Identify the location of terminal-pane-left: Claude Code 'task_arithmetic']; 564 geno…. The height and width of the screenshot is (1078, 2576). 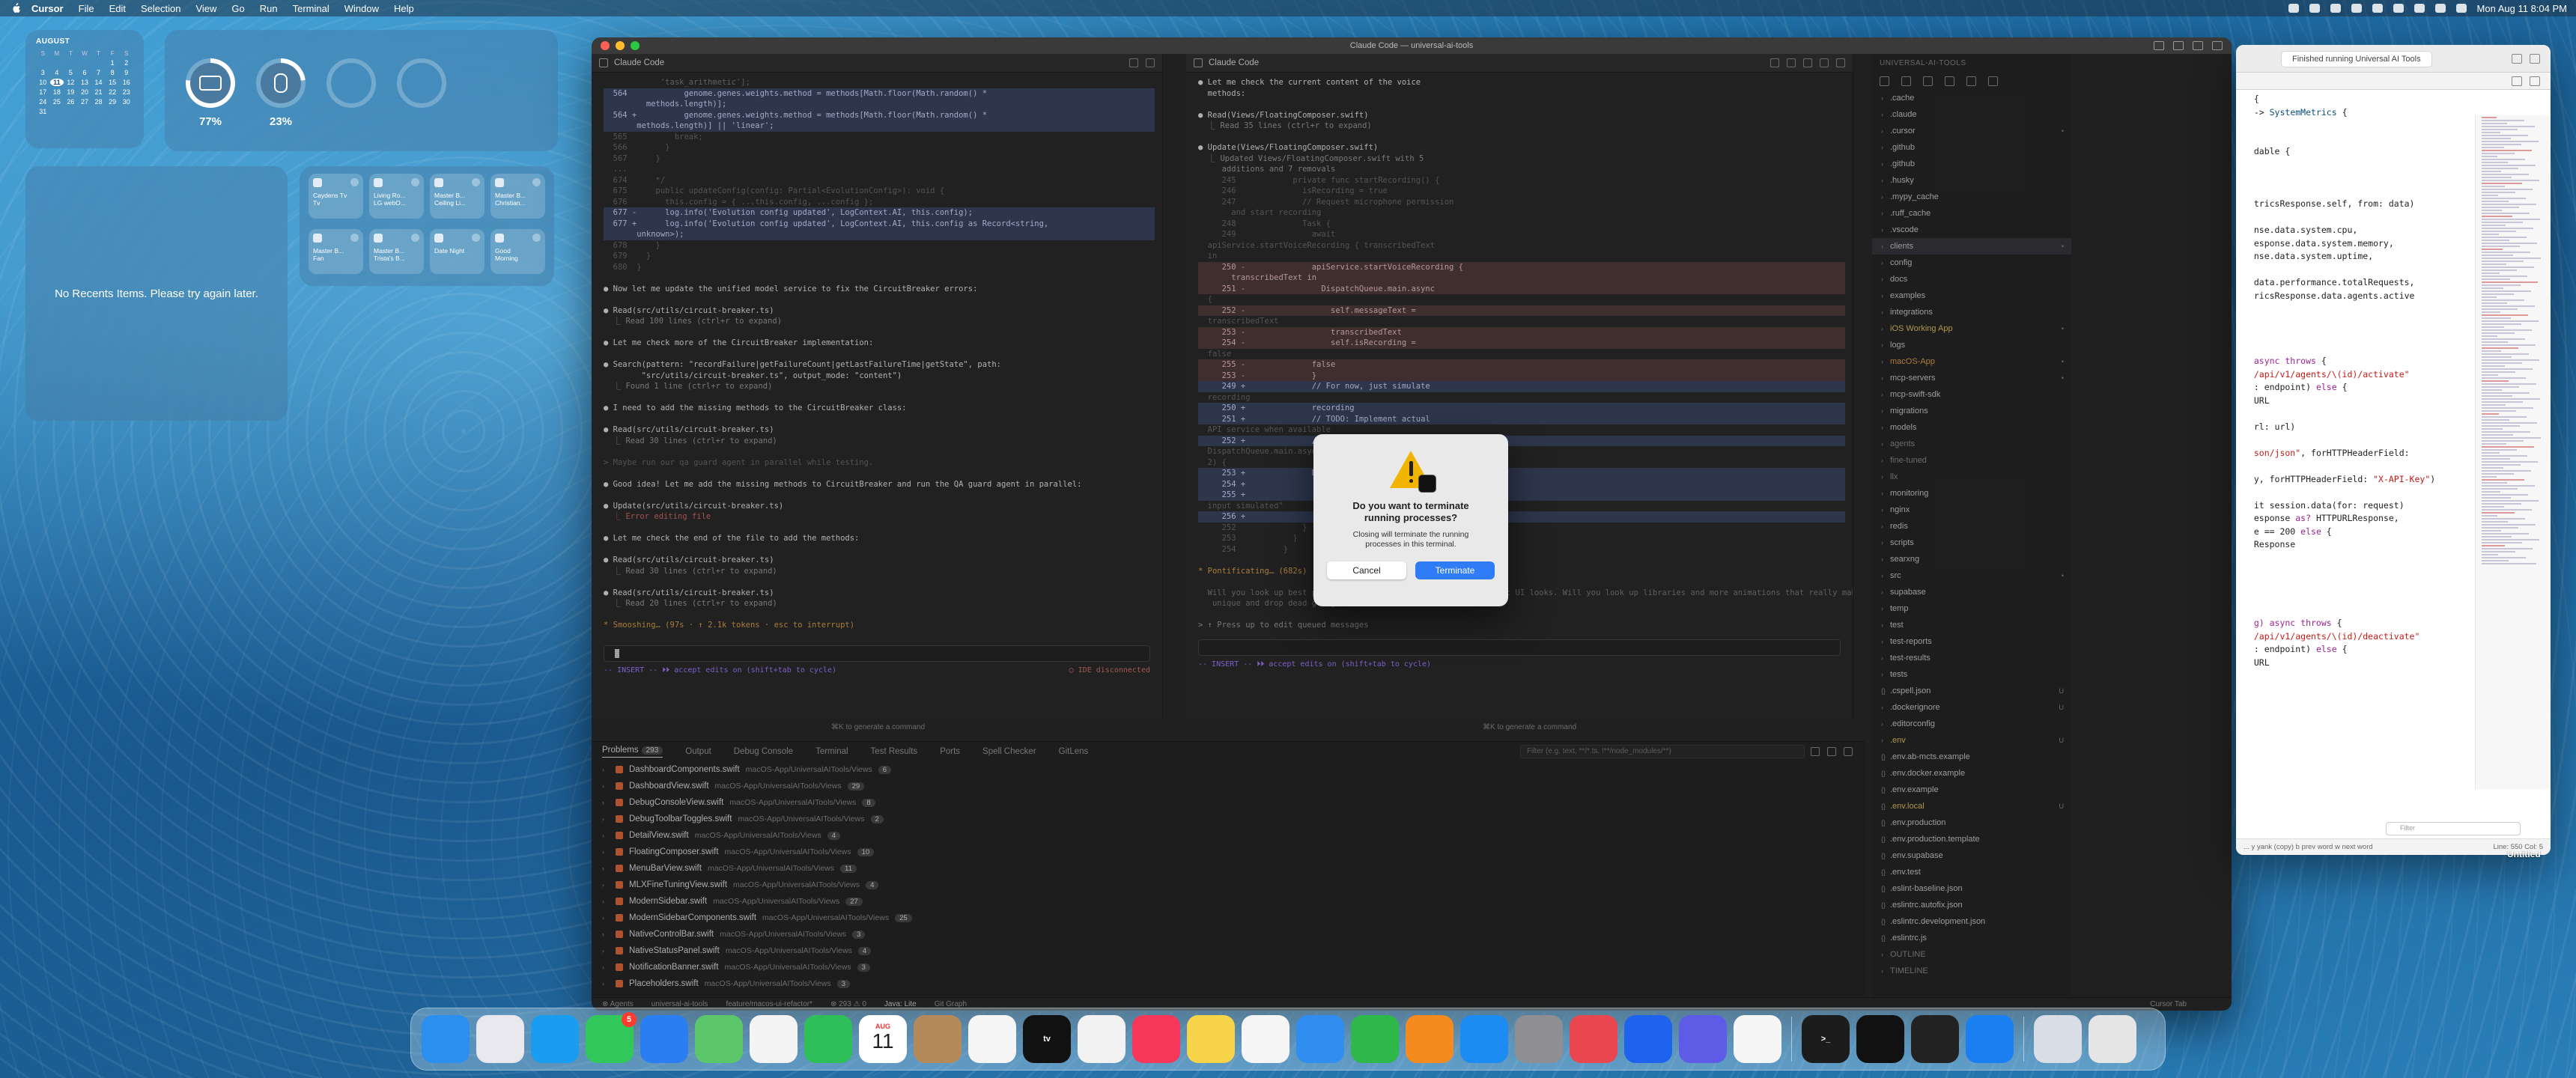
(877, 386).